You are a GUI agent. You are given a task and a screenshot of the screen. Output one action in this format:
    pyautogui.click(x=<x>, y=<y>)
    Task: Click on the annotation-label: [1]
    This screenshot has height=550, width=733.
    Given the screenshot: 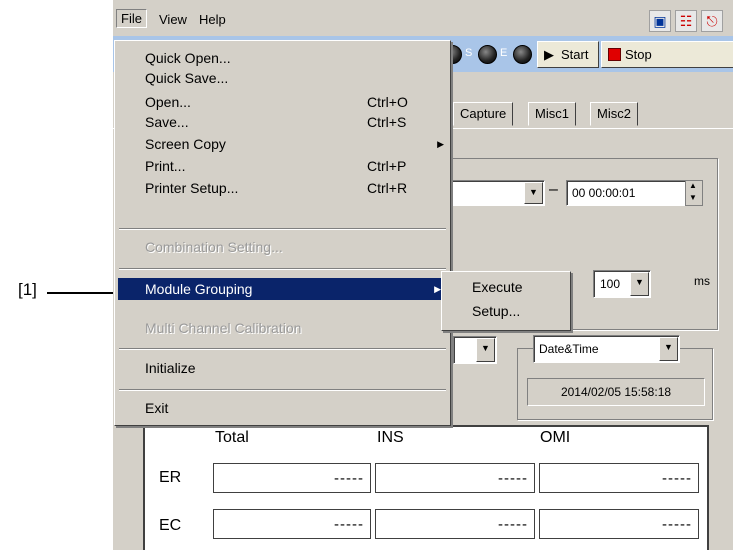 What is the action you would take?
    pyautogui.click(x=27, y=289)
    